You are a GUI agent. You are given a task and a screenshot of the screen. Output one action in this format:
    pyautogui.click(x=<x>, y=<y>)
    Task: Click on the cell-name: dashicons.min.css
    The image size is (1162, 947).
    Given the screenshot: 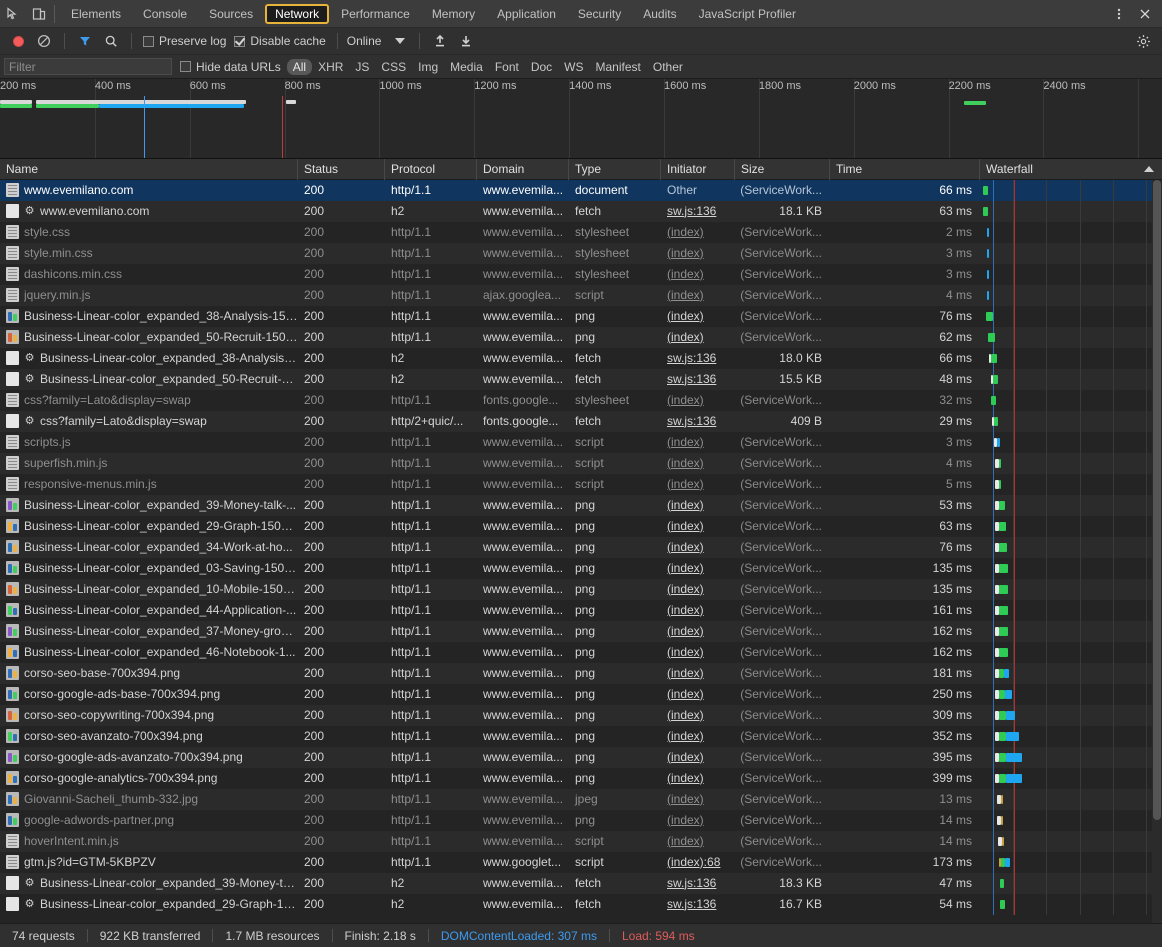 What is the action you would take?
    pyautogui.click(x=149, y=274)
    